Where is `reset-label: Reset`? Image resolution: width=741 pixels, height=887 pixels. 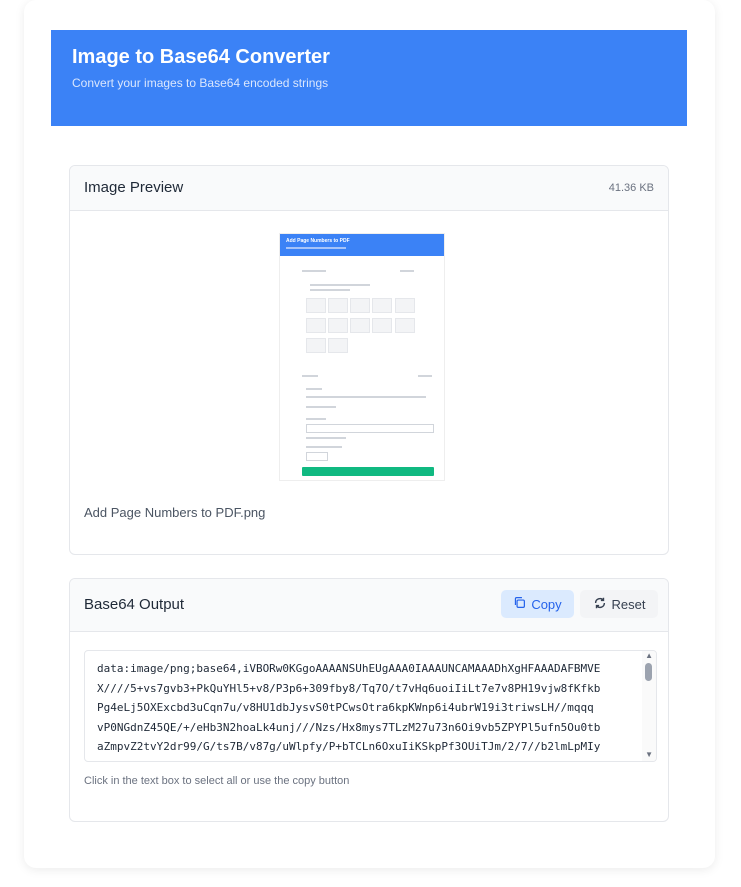 reset-label: Reset is located at coordinates (628, 604).